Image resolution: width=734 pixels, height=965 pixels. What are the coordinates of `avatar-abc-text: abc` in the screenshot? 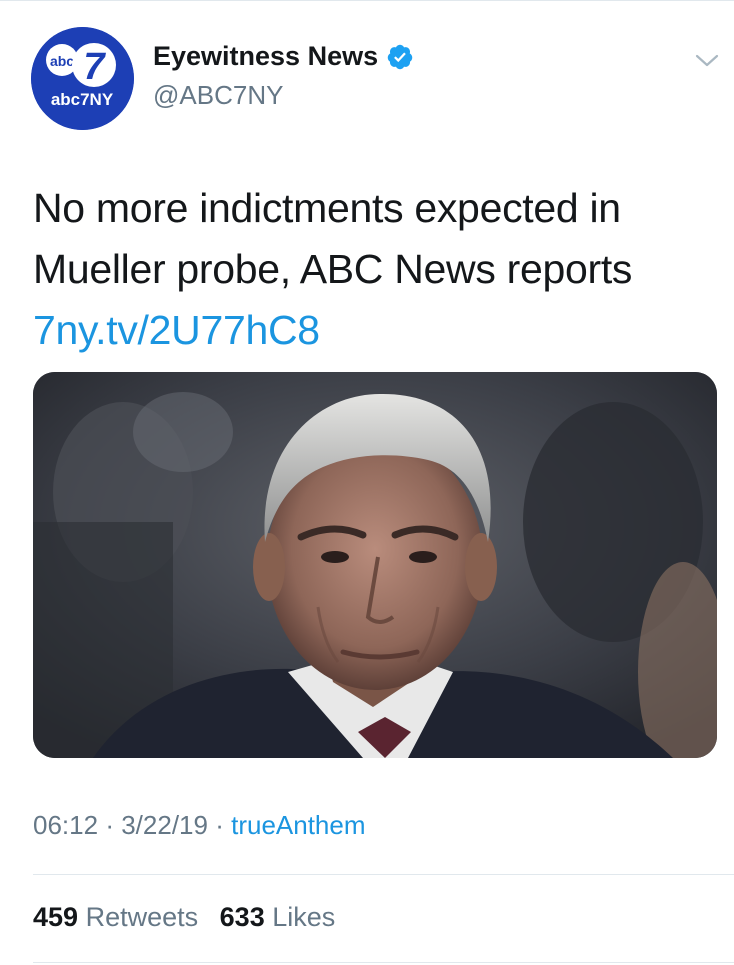 It's located at (62, 61).